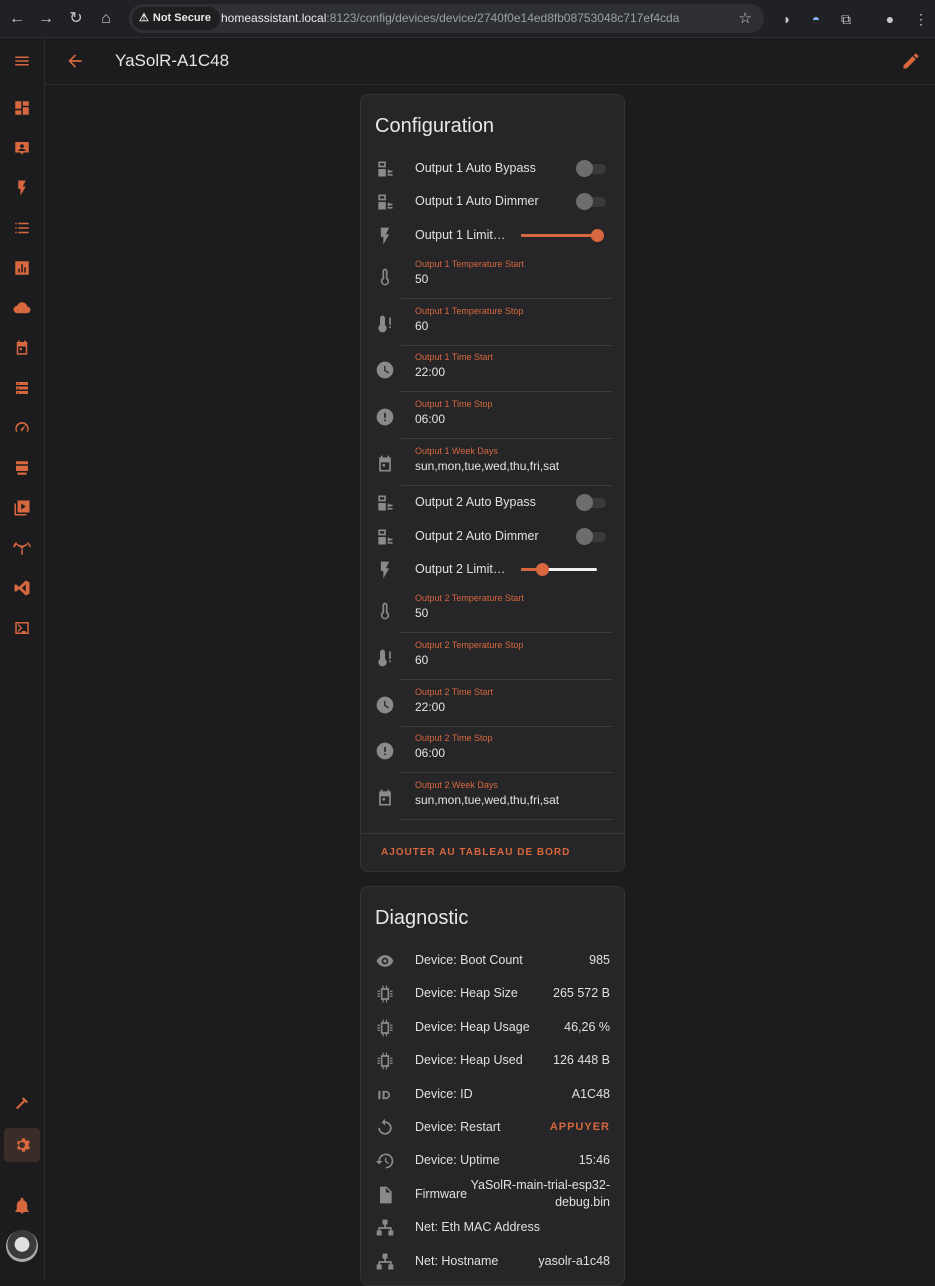  What do you see at coordinates (506, 750) in the screenshot?
I see `field-box: Output 2 Time Stop 06:00` at bounding box center [506, 750].